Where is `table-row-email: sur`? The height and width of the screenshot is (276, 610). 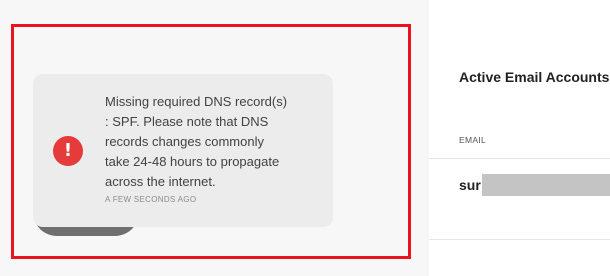 table-row-email: sur is located at coordinates (470, 185).